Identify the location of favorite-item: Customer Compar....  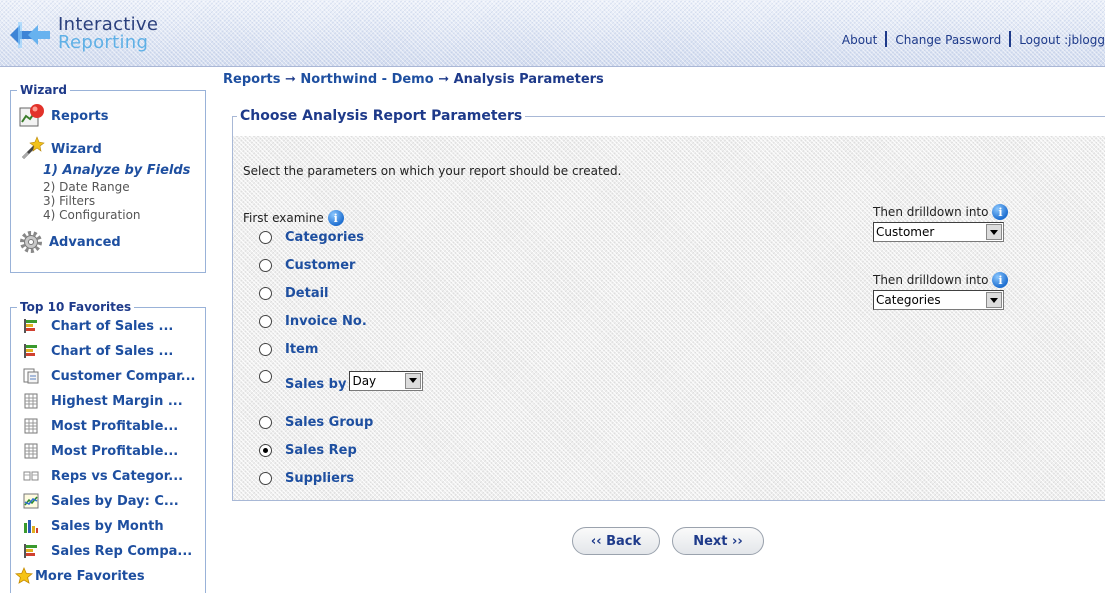
(109, 376).